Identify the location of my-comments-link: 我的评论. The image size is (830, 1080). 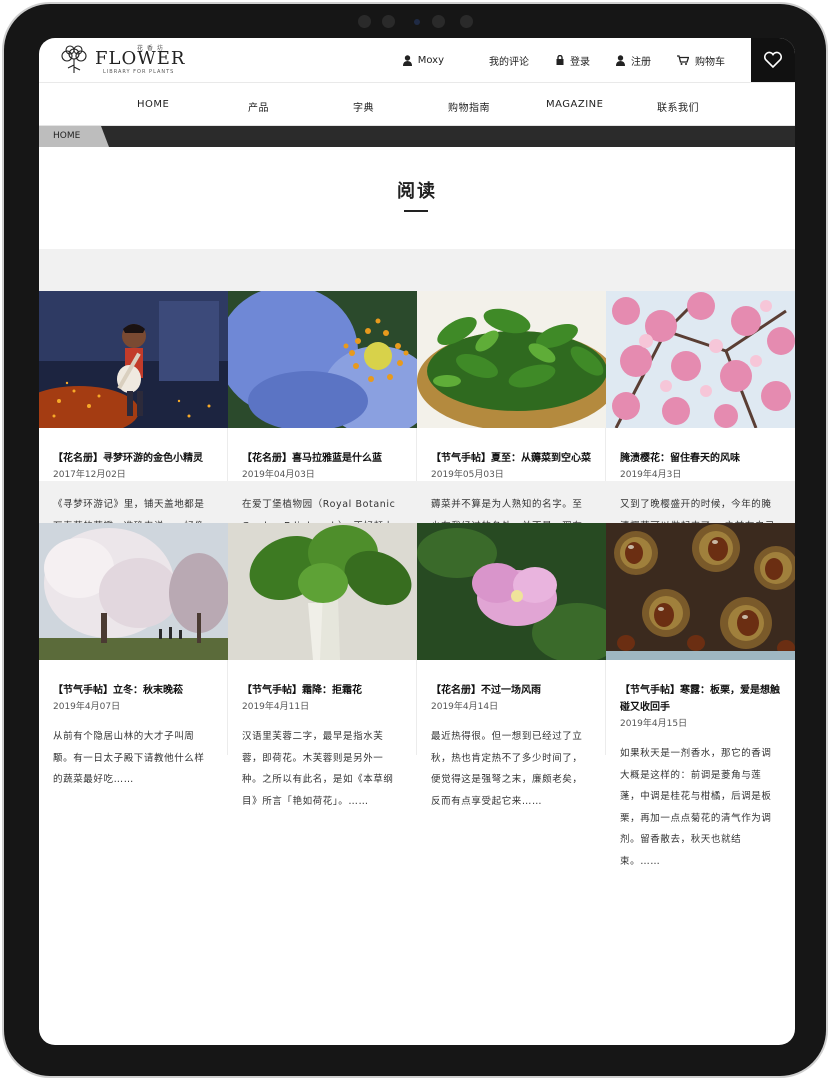
(509, 60).